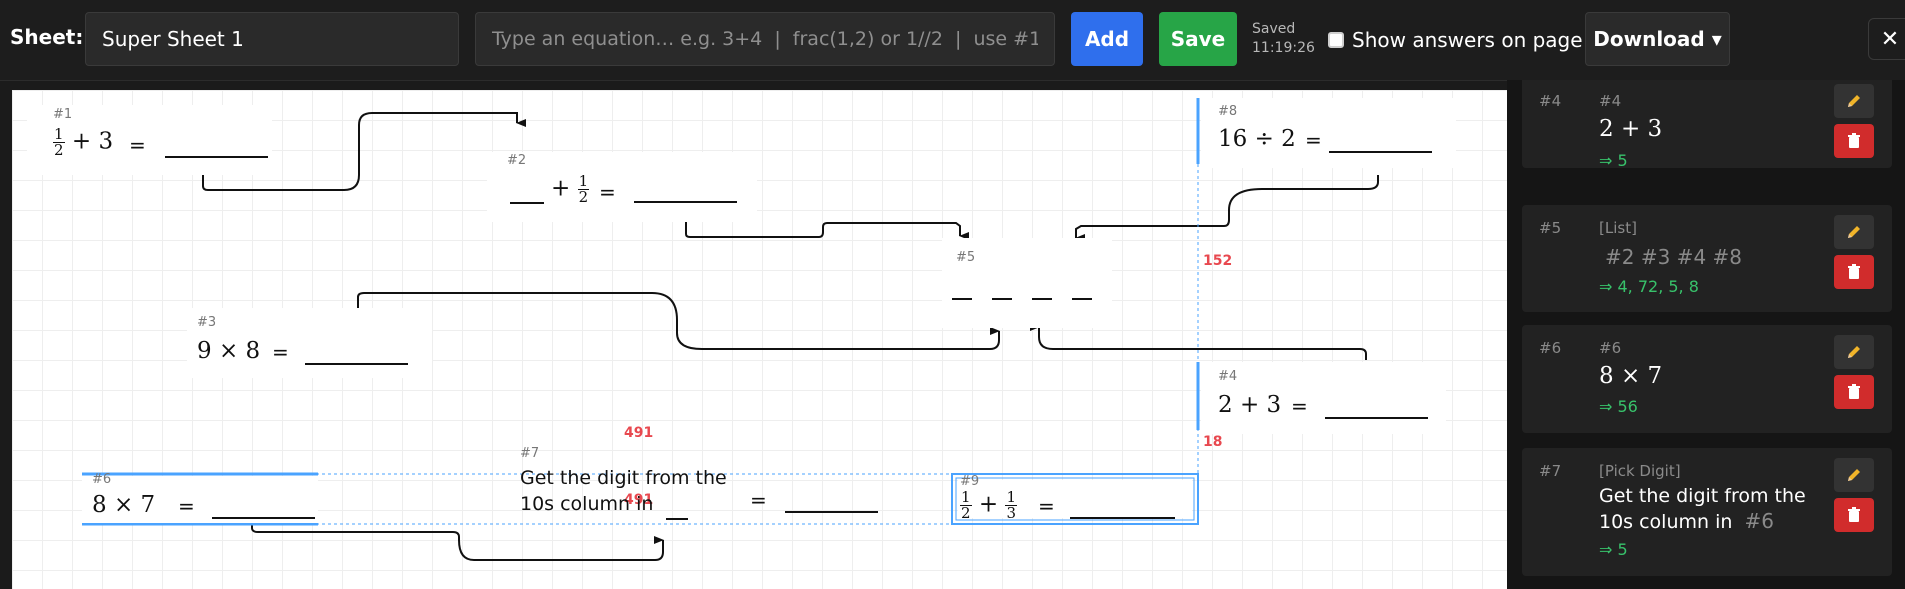 The width and height of the screenshot is (1905, 589). What do you see at coordinates (1610, 348) in the screenshot?
I see `item-tag: #6` at bounding box center [1610, 348].